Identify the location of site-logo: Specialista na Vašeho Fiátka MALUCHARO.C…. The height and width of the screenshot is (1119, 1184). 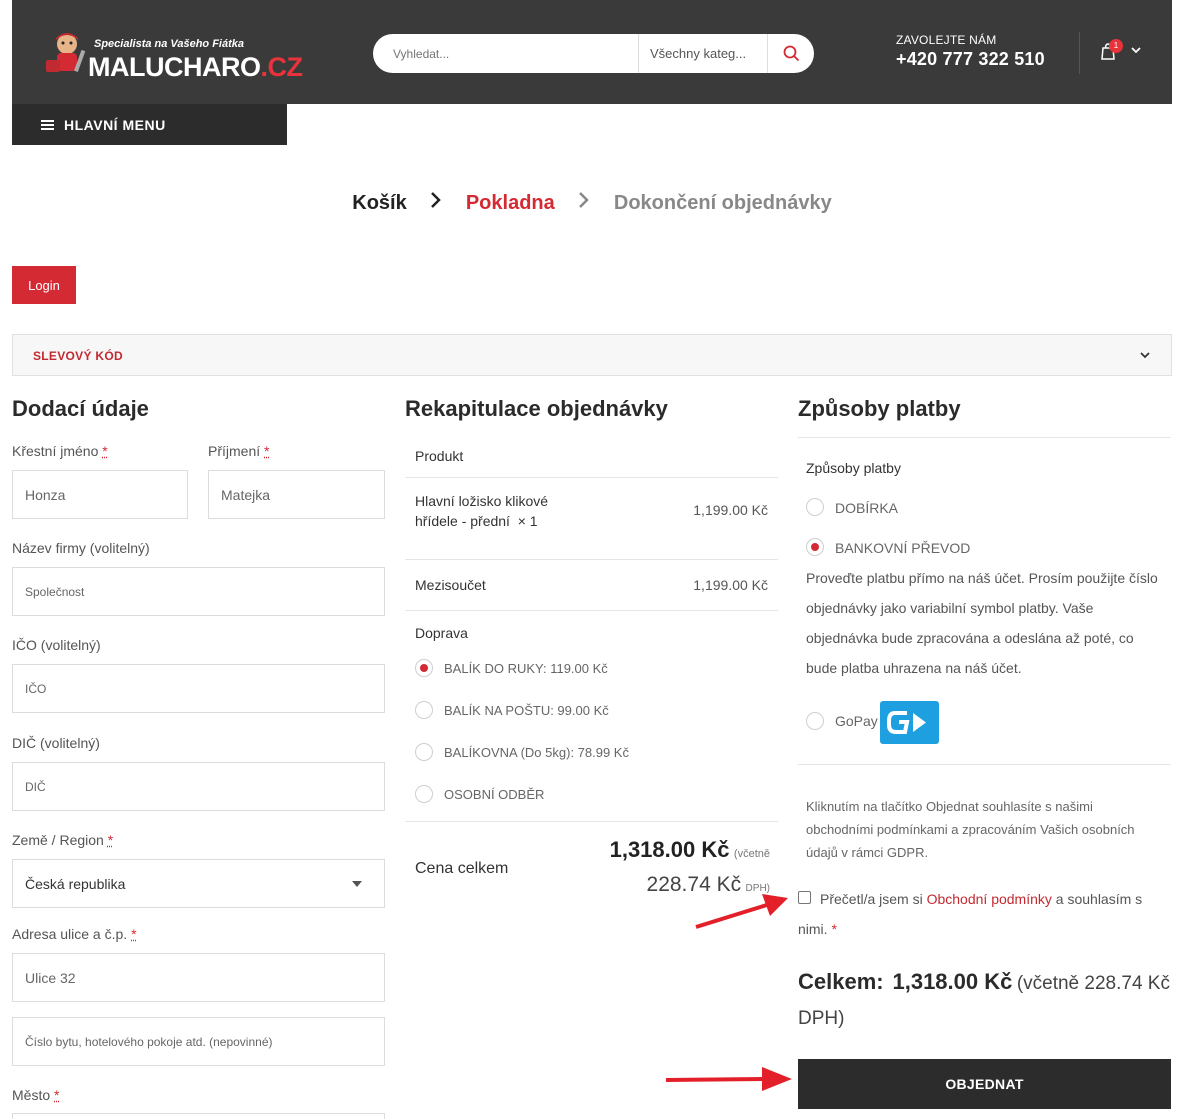
(172, 54).